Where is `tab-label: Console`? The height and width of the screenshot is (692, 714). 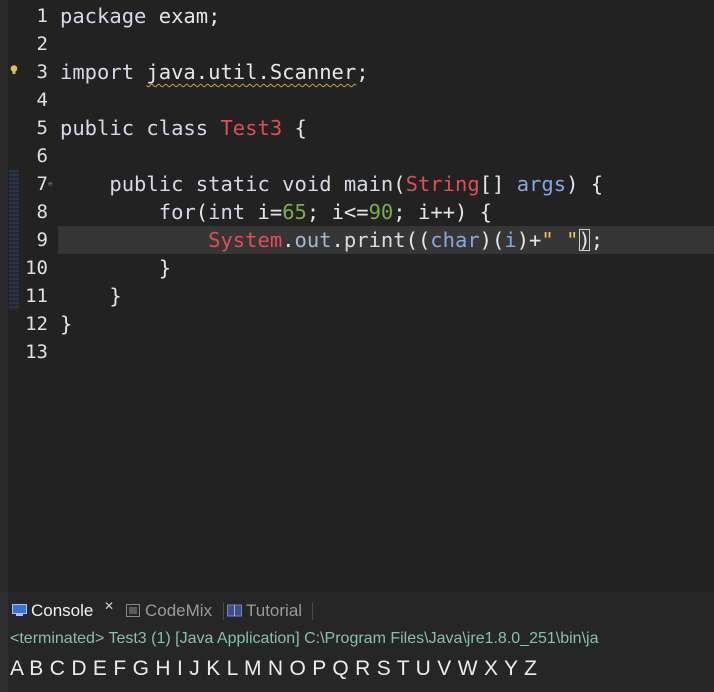 tab-label: Console is located at coordinates (62, 610).